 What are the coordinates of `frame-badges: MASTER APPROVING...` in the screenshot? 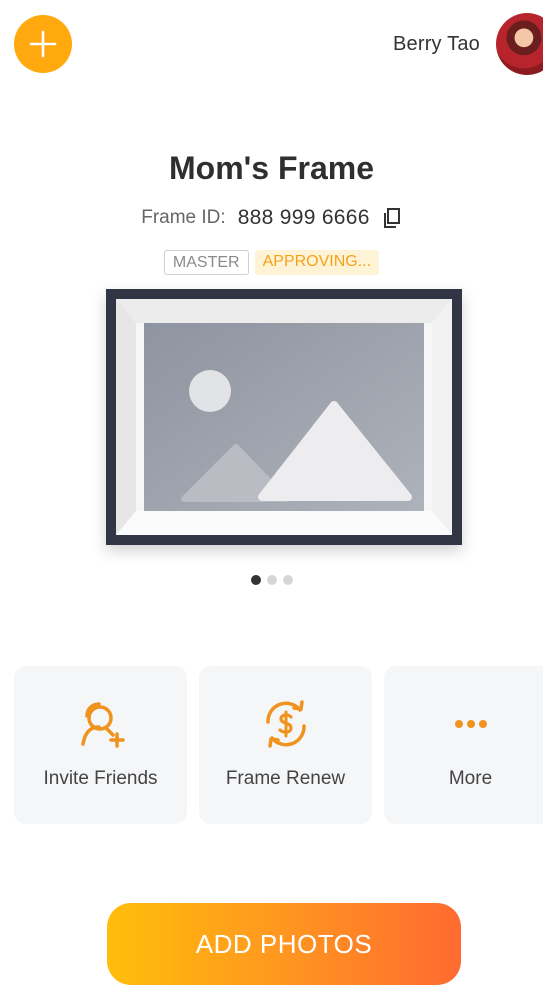 It's located at (271, 262).